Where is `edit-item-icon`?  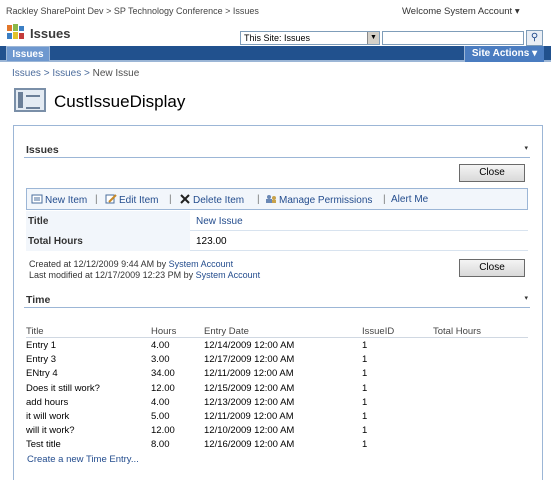
edit-item-icon is located at coordinates (111, 199).